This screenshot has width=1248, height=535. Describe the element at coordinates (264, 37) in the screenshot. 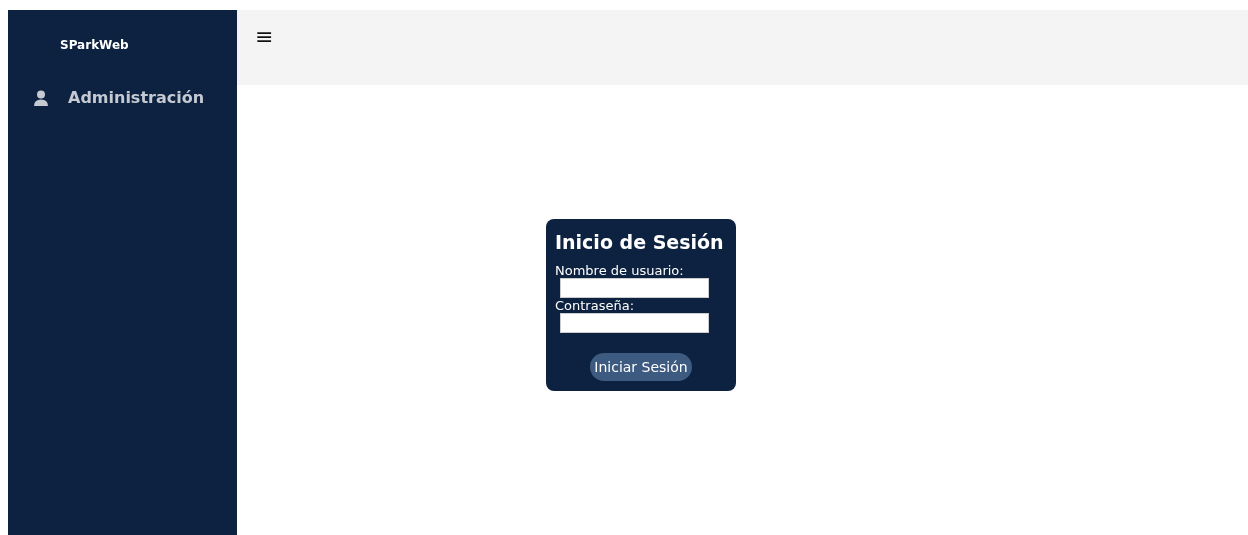

I see `menu-button: ≡` at that location.